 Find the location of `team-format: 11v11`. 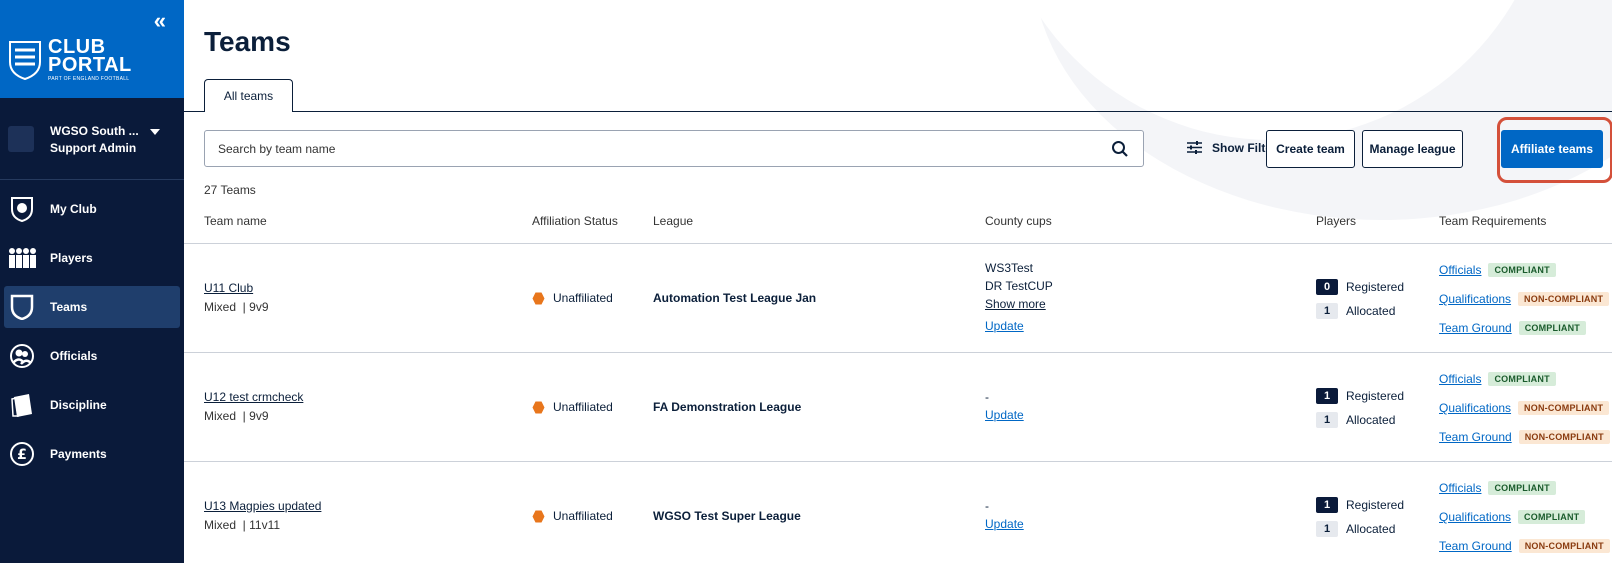

team-format: 11v11 is located at coordinates (265, 525).